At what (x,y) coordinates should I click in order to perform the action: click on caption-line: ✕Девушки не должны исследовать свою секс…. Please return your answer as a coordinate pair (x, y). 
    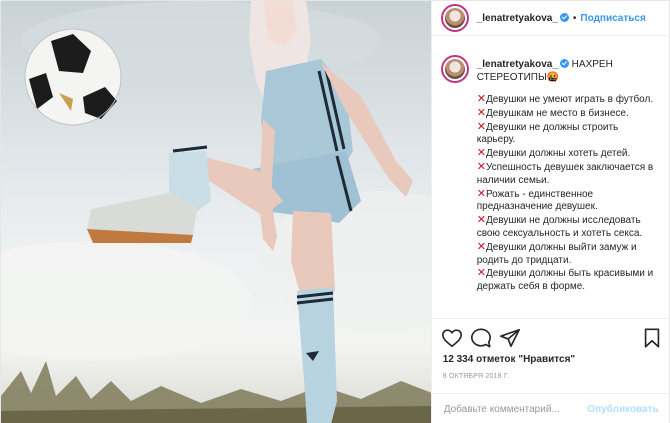
    Looking at the image, I should click on (568, 227).